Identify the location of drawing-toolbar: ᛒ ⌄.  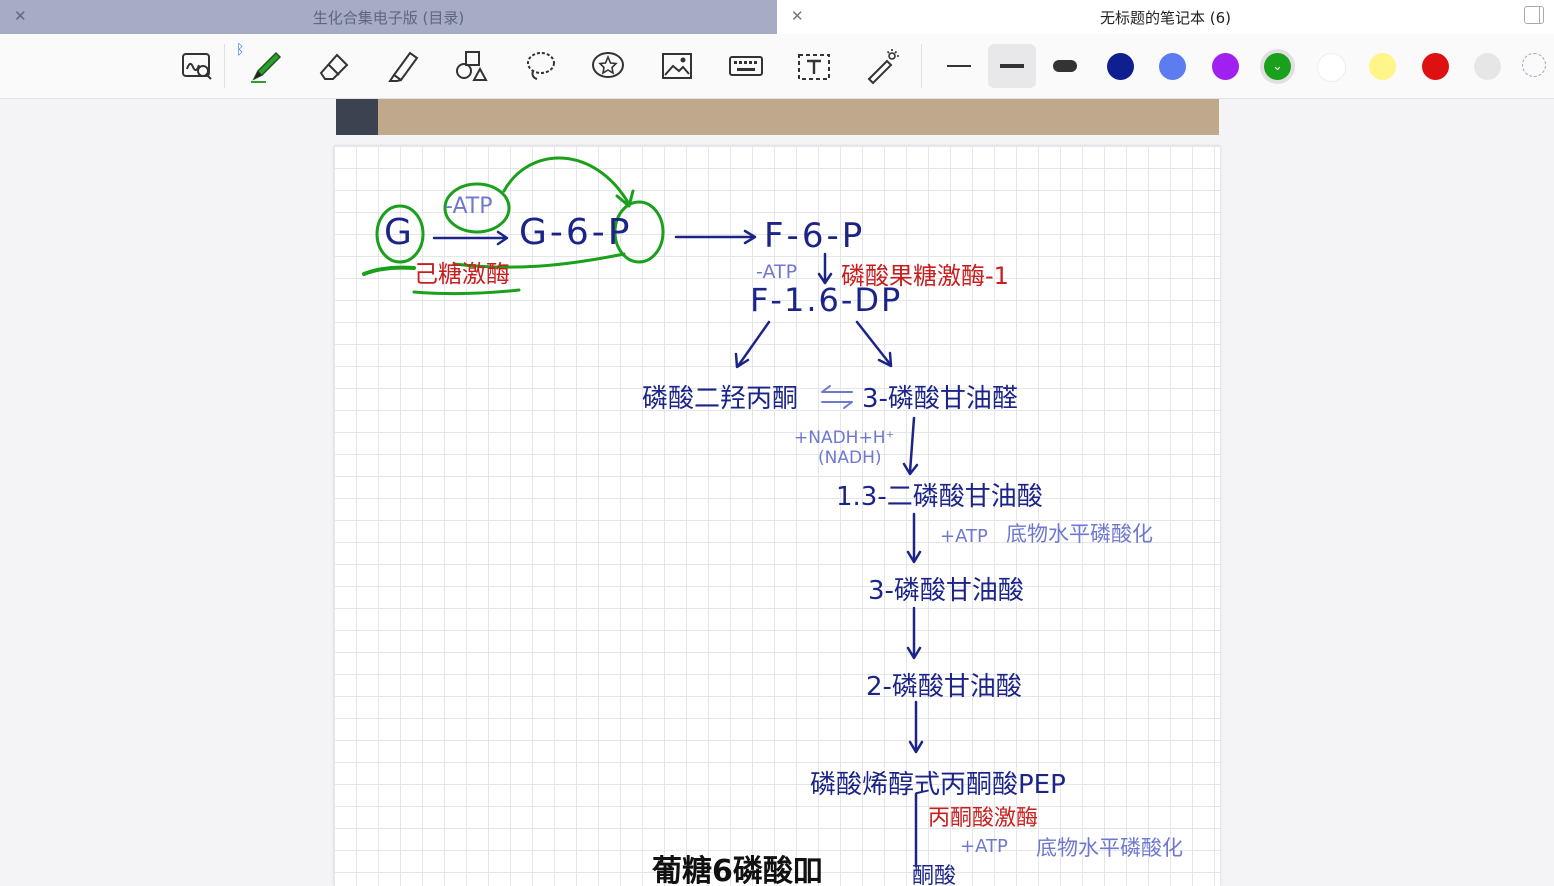
(777, 66).